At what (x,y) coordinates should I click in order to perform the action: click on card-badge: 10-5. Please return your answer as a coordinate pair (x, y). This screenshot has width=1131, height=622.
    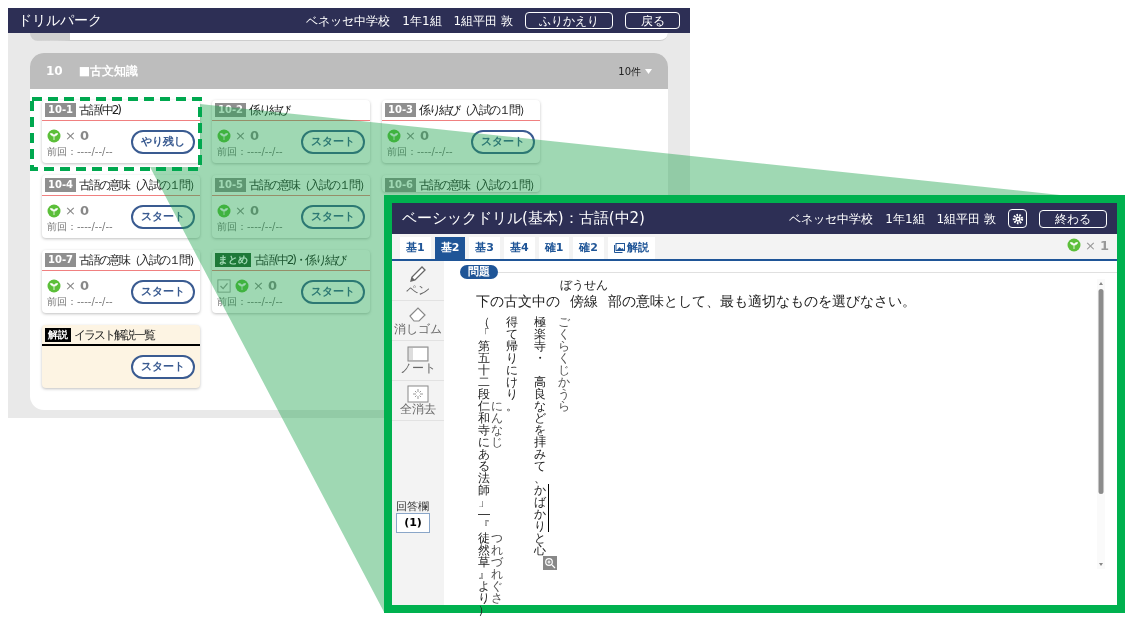
    Looking at the image, I should click on (231, 185).